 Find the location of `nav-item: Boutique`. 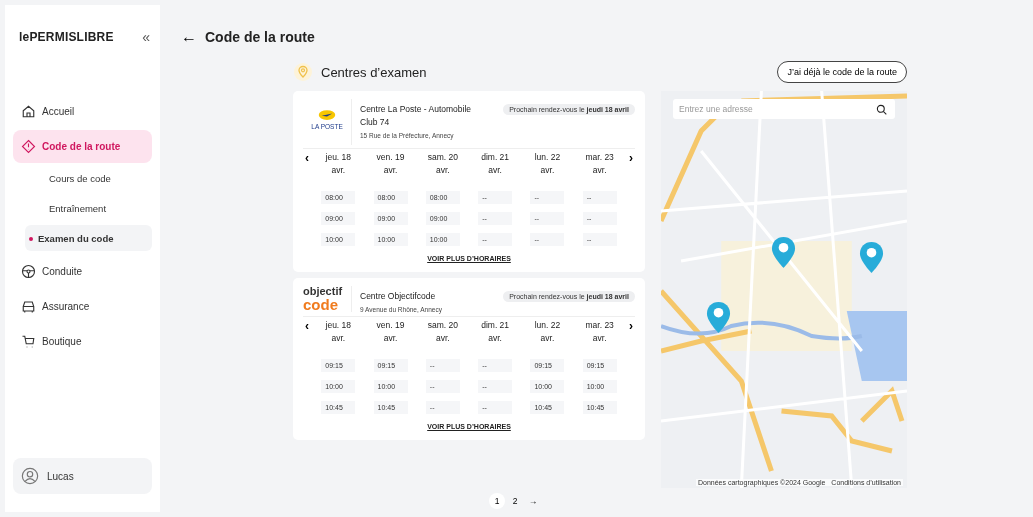

nav-item: Boutique is located at coordinates (82, 341).